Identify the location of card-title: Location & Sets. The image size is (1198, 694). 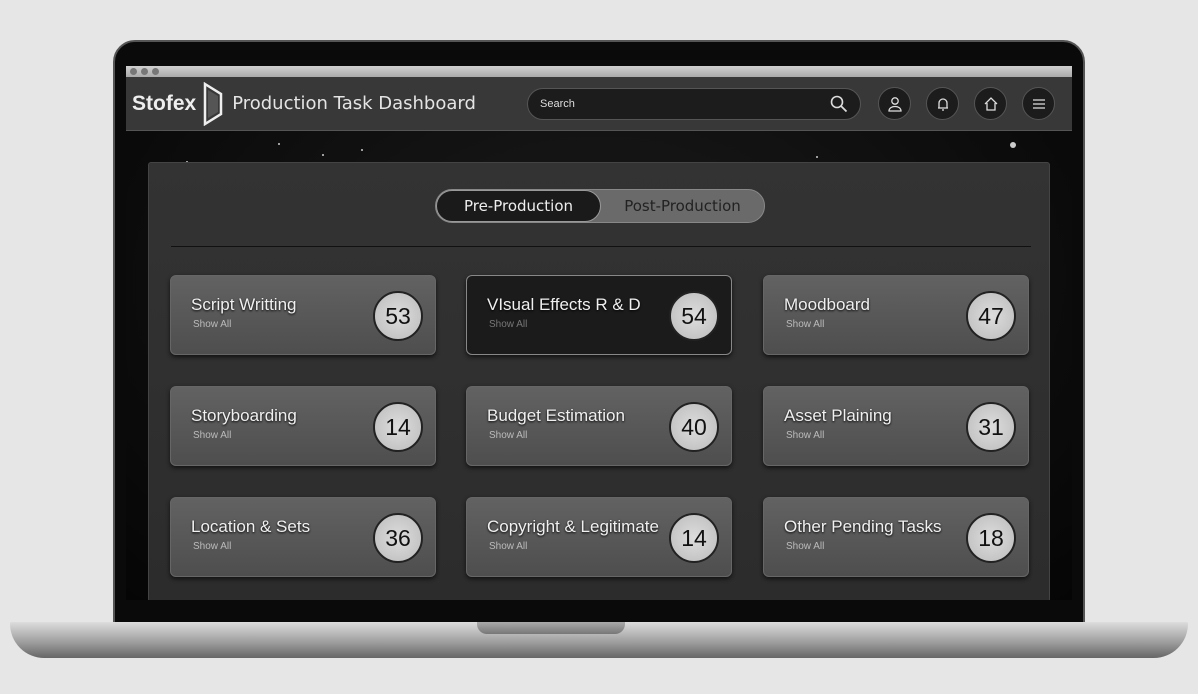
(251, 526).